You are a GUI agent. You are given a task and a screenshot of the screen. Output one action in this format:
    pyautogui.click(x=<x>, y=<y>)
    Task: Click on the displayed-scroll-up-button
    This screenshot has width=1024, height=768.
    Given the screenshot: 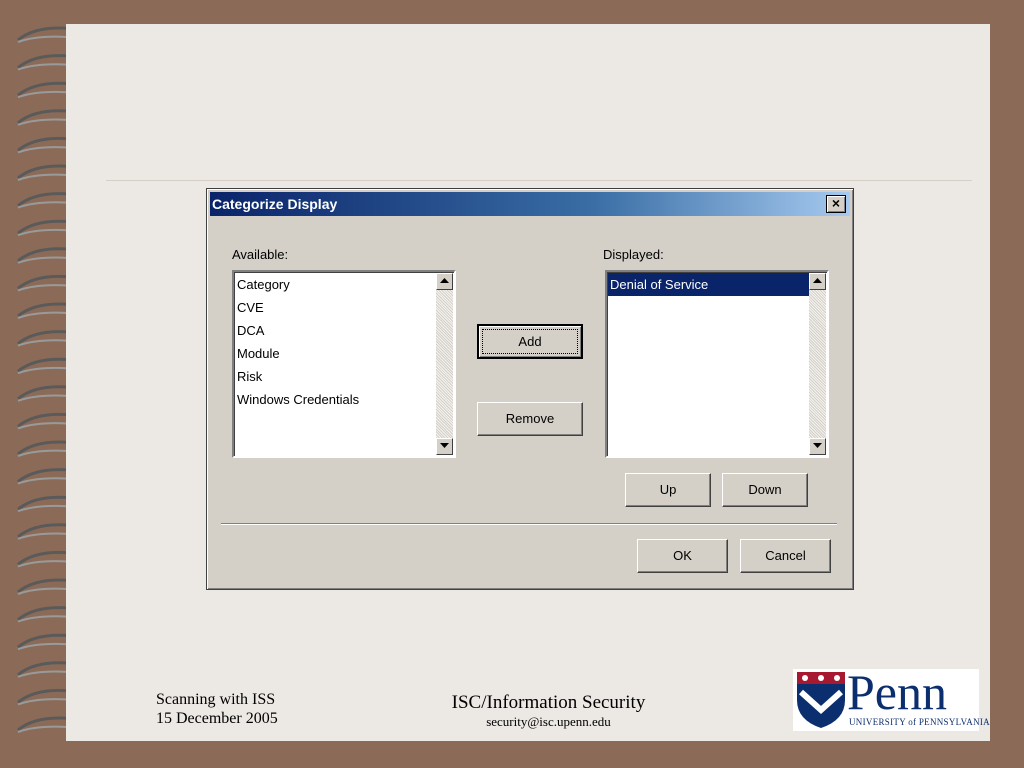 What is the action you would take?
    pyautogui.click(x=817, y=281)
    